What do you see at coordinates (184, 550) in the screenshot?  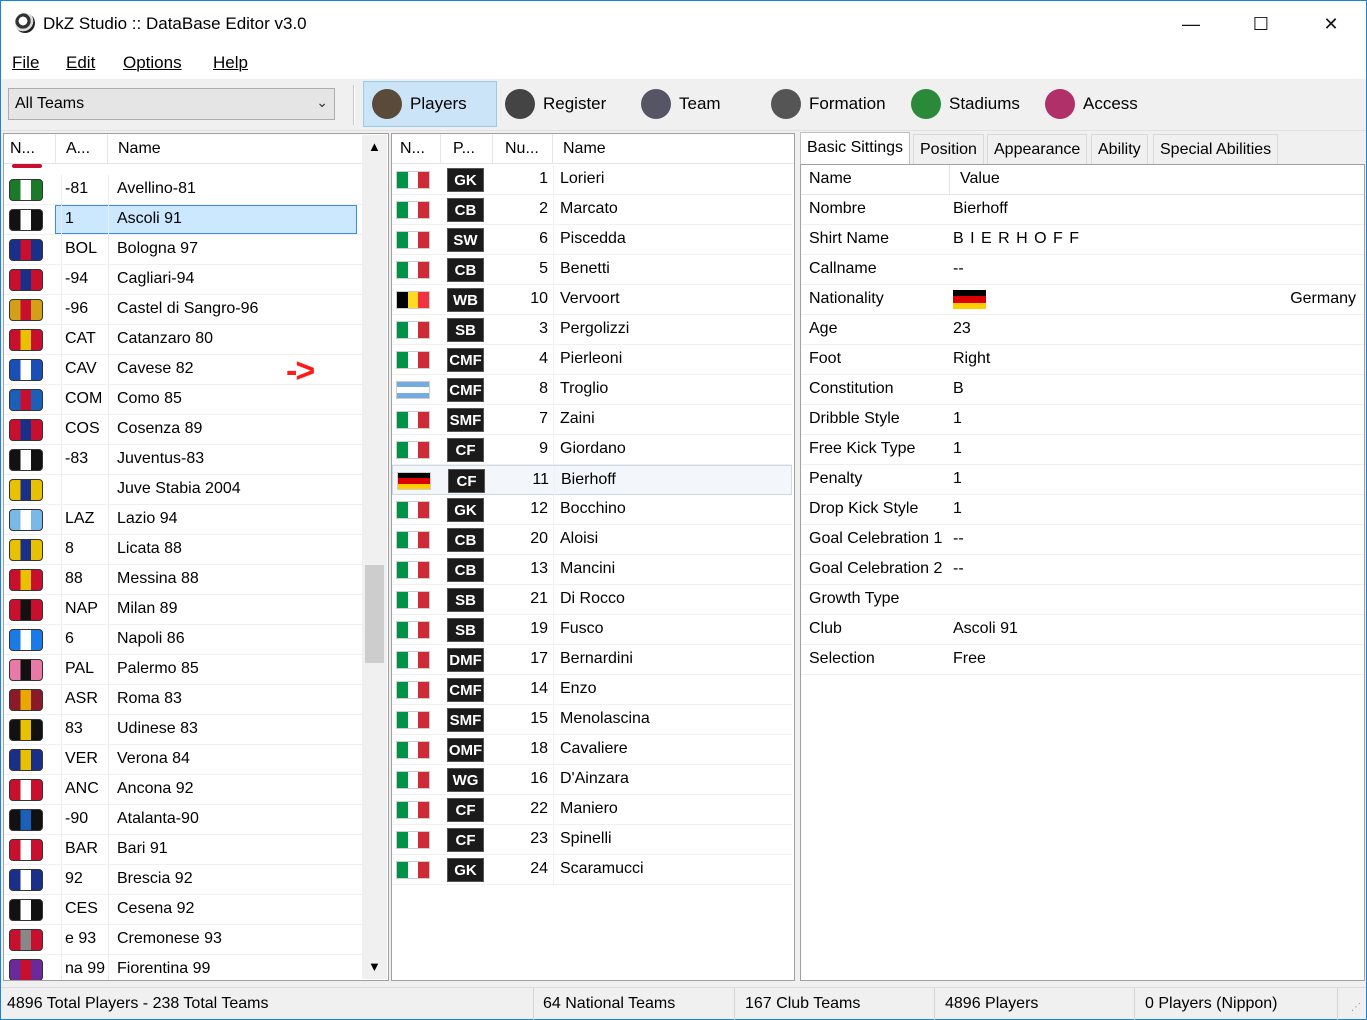 I see `team-row: 8 Licata 88` at bounding box center [184, 550].